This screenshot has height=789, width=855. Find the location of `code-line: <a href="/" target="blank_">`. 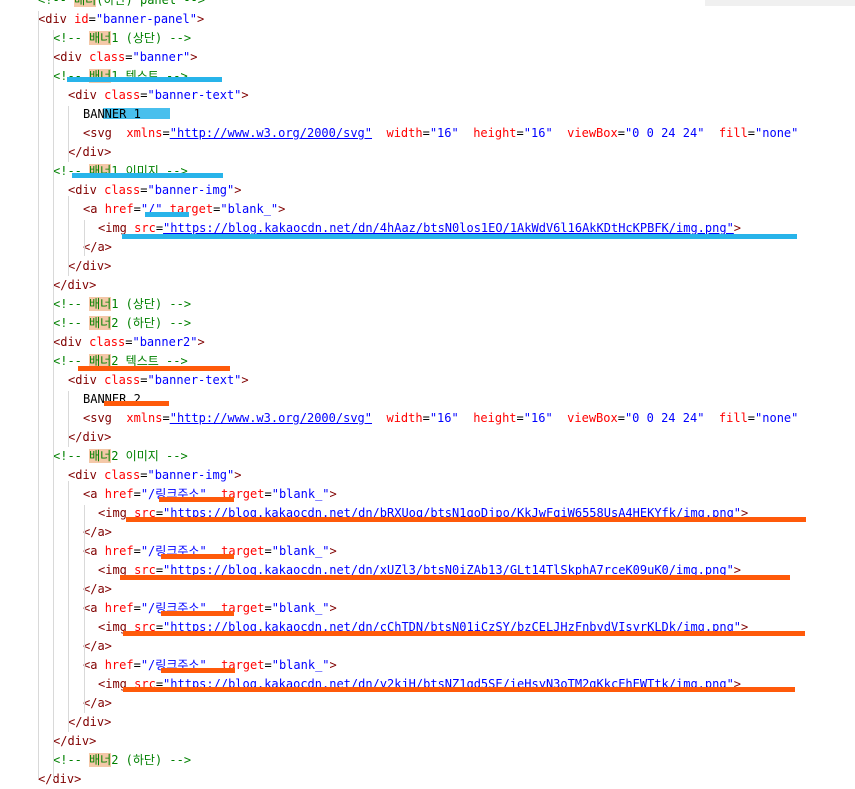

code-line: <a href="/" target="blank_"> is located at coordinates (427, 209).